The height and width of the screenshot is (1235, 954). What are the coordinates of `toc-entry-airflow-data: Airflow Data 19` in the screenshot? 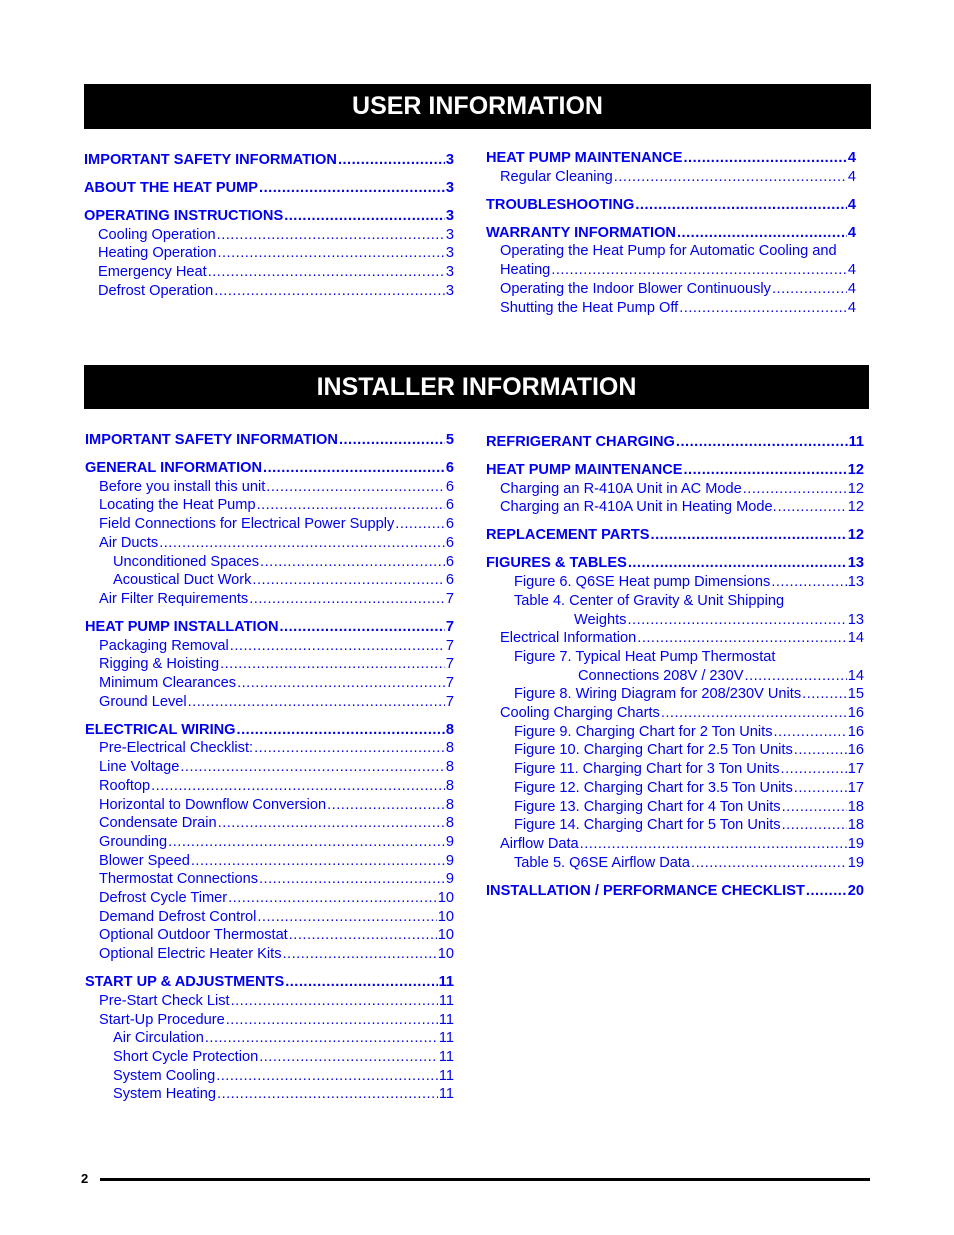 It's located at (675, 844).